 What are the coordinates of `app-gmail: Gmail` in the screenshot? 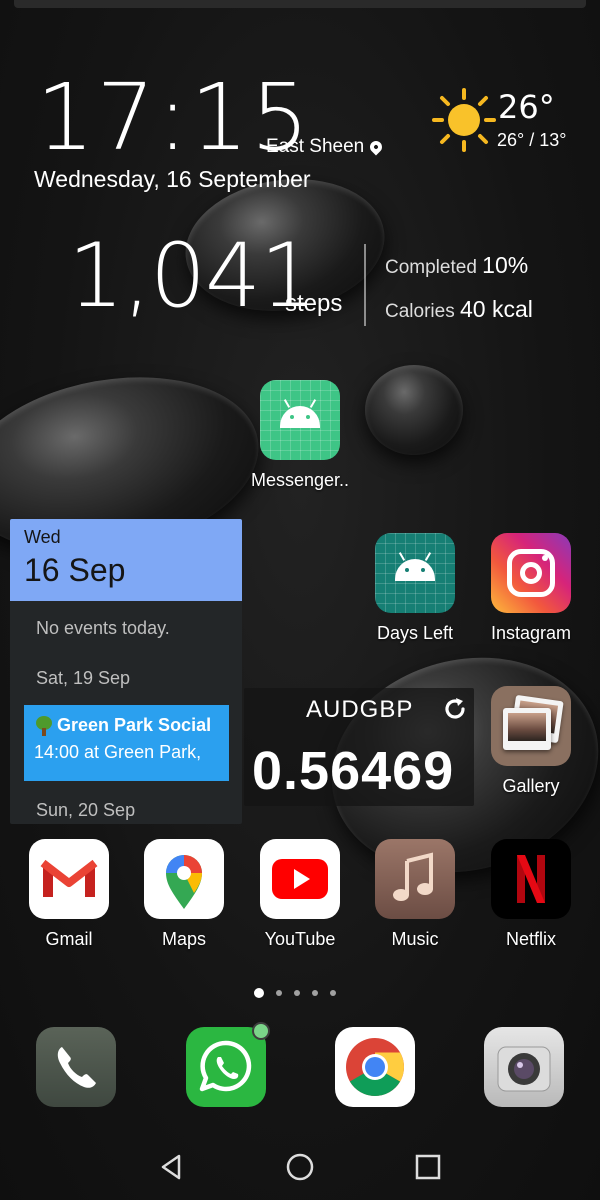 It's located at (69, 894).